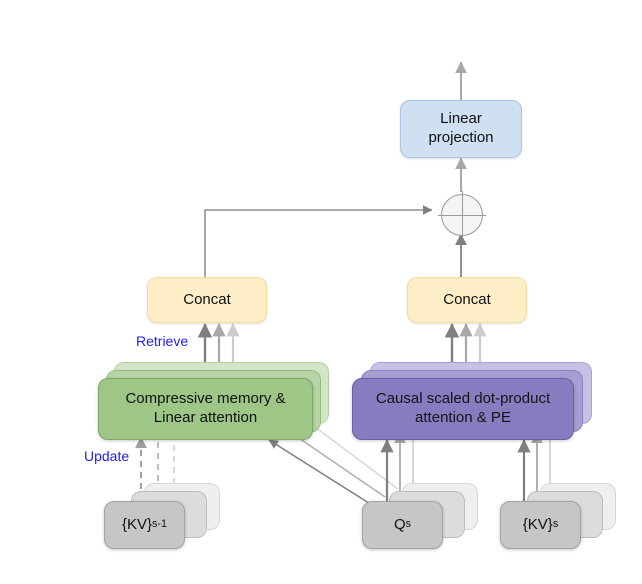 This screenshot has width=642, height=584. Describe the element at coordinates (461, 119) in the screenshot. I see `linear-projection-line1: Linear` at that location.